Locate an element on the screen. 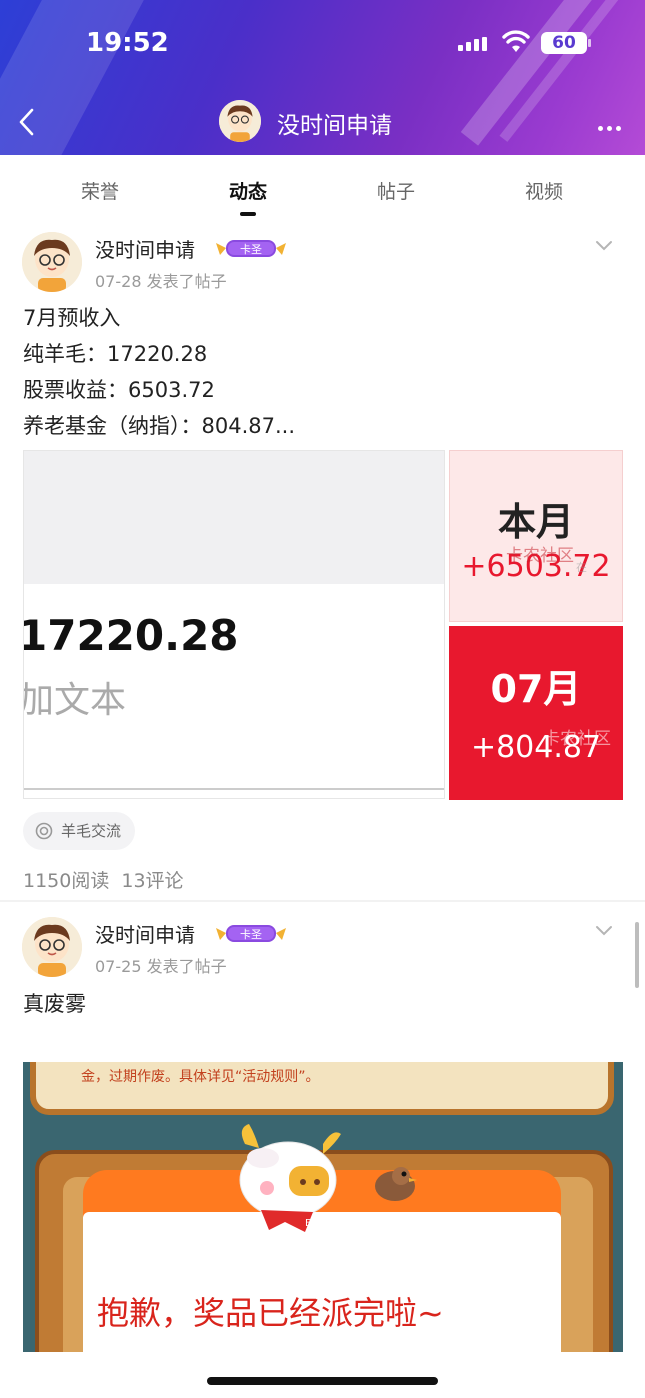 This screenshot has height=1398, width=645. wifi-icon is located at coordinates (516, 41).